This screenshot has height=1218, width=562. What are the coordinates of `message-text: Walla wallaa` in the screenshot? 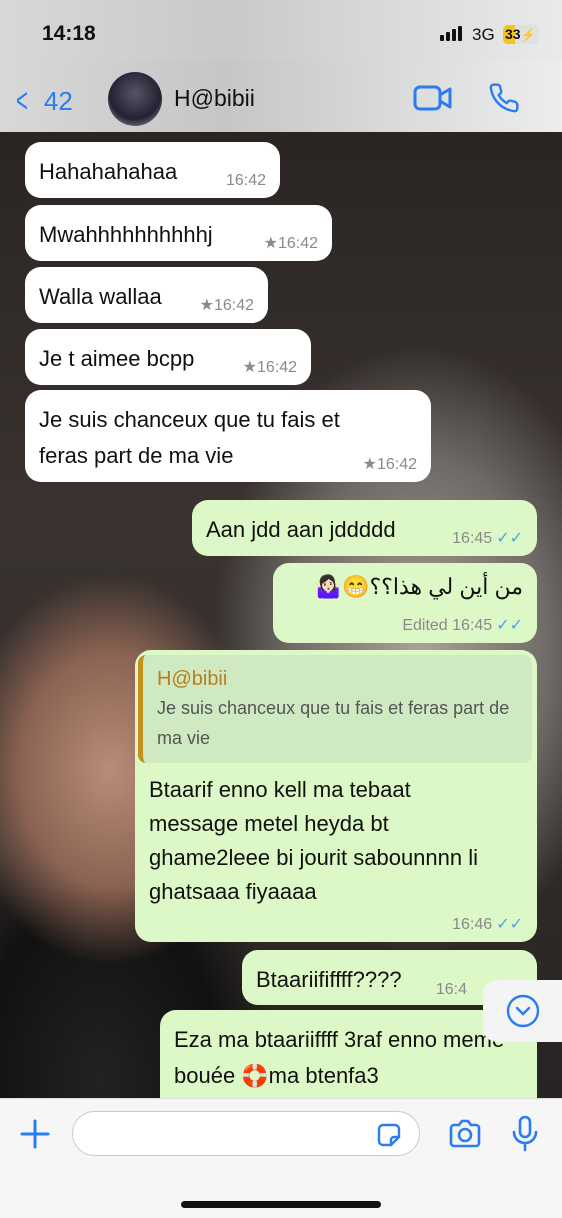 It's located at (100, 296).